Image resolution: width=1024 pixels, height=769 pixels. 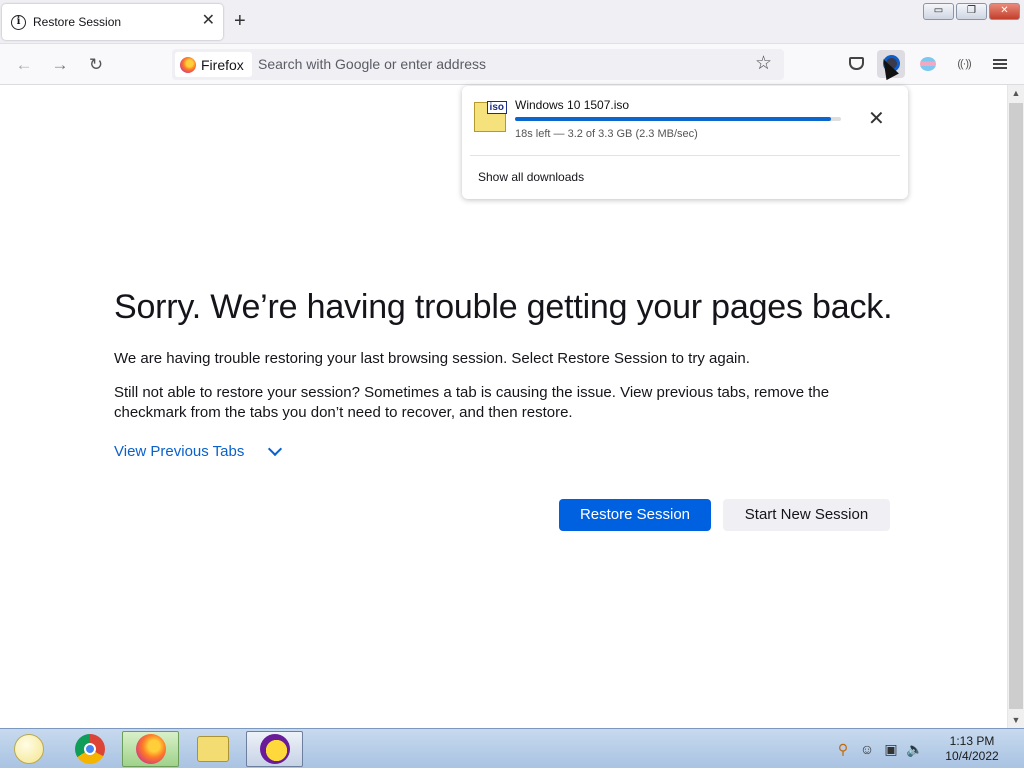 What do you see at coordinates (208, 21) in the screenshot?
I see `tab-close-icon: ✕` at bounding box center [208, 21].